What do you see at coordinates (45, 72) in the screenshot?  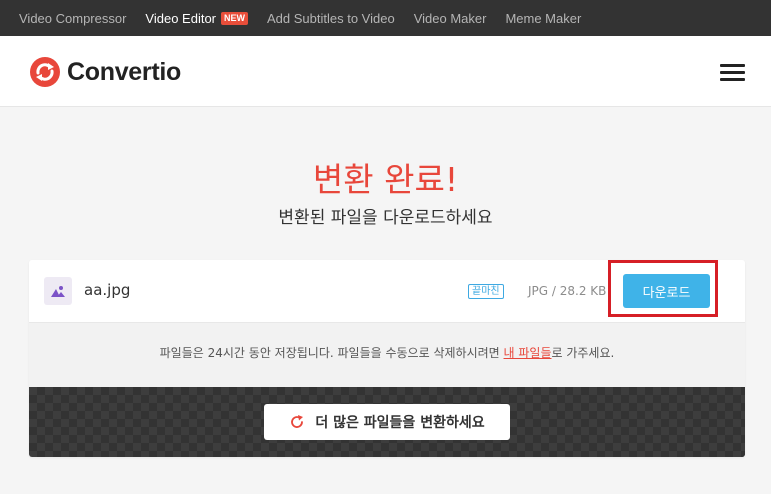 I see `convertio-logo-icon` at bounding box center [45, 72].